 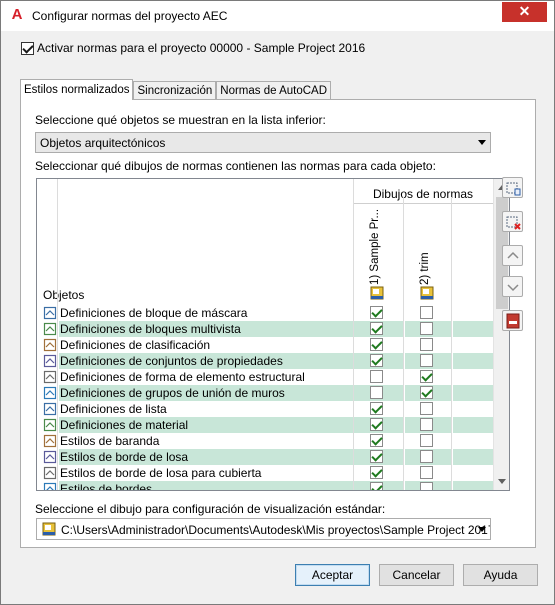 What do you see at coordinates (130, 16) in the screenshot?
I see `window-title: Configurar normas del proyecto AEC` at bounding box center [130, 16].